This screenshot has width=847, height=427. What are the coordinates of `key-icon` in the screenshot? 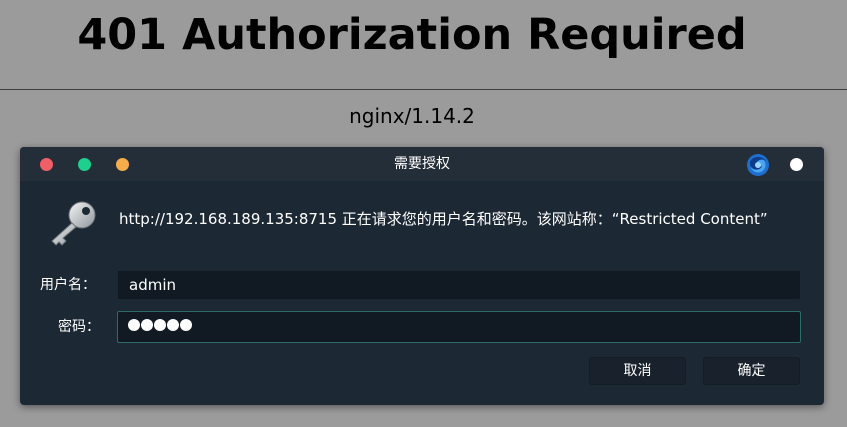 It's located at (73, 223).